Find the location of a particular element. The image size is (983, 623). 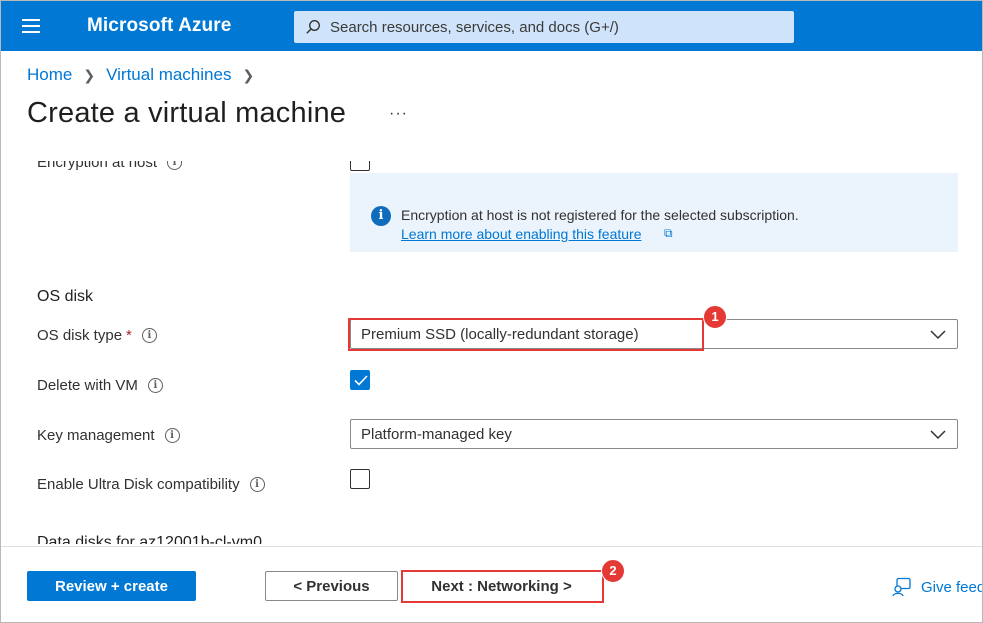

delete-with-vm-row: Delete with VM i is located at coordinates (100, 385).